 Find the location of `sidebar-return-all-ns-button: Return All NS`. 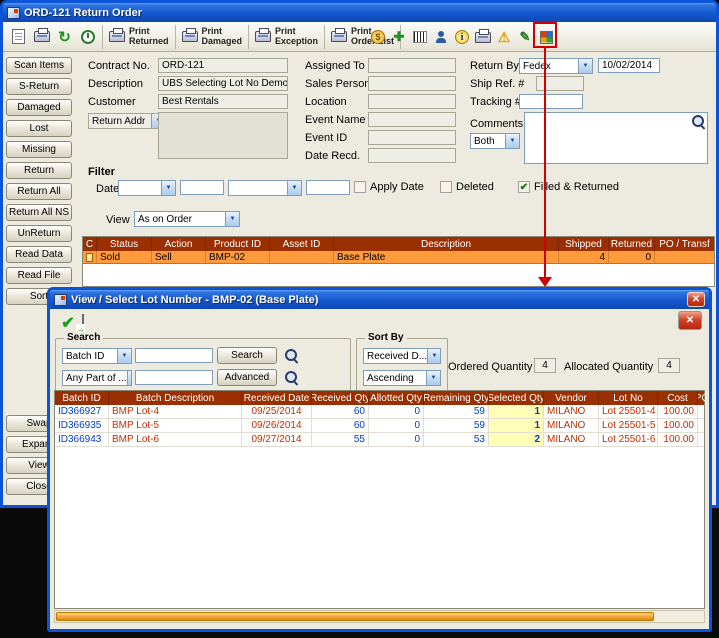

sidebar-return-all-ns-button: Return All NS is located at coordinates (39, 212).